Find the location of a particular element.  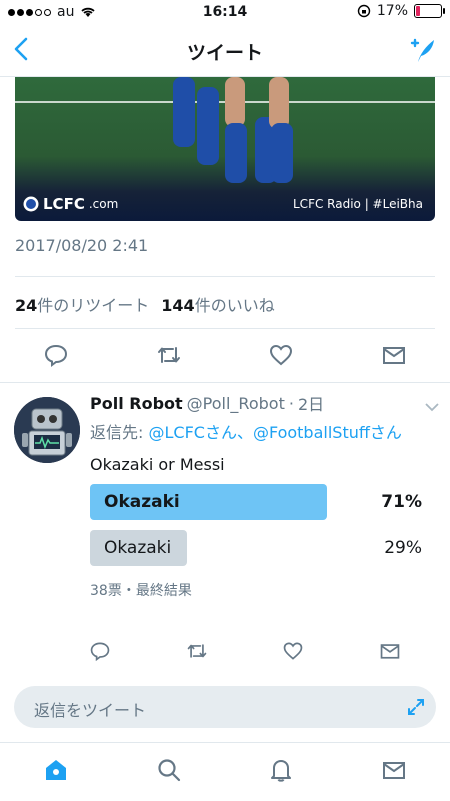

reply-header: Poll Robot @Poll_Robot · 2日 is located at coordinates (260, 403).